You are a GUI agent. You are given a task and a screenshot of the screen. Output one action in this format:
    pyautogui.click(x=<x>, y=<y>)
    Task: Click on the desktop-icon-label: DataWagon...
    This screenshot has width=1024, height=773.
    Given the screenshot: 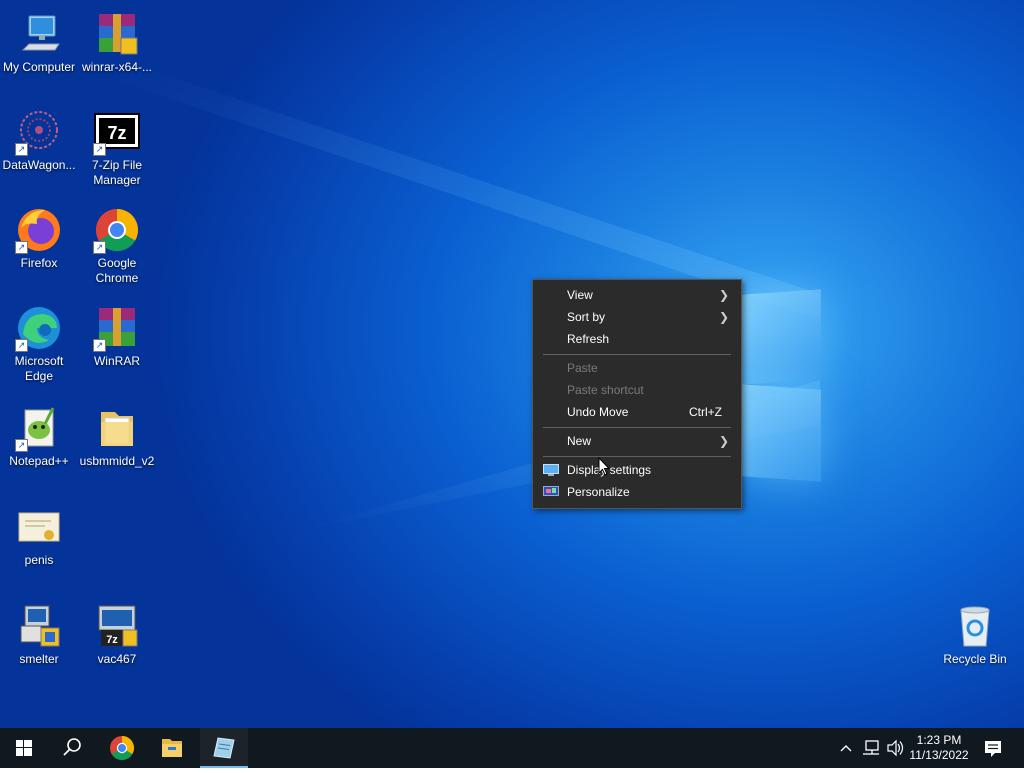 What is the action you would take?
    pyautogui.click(x=39, y=165)
    